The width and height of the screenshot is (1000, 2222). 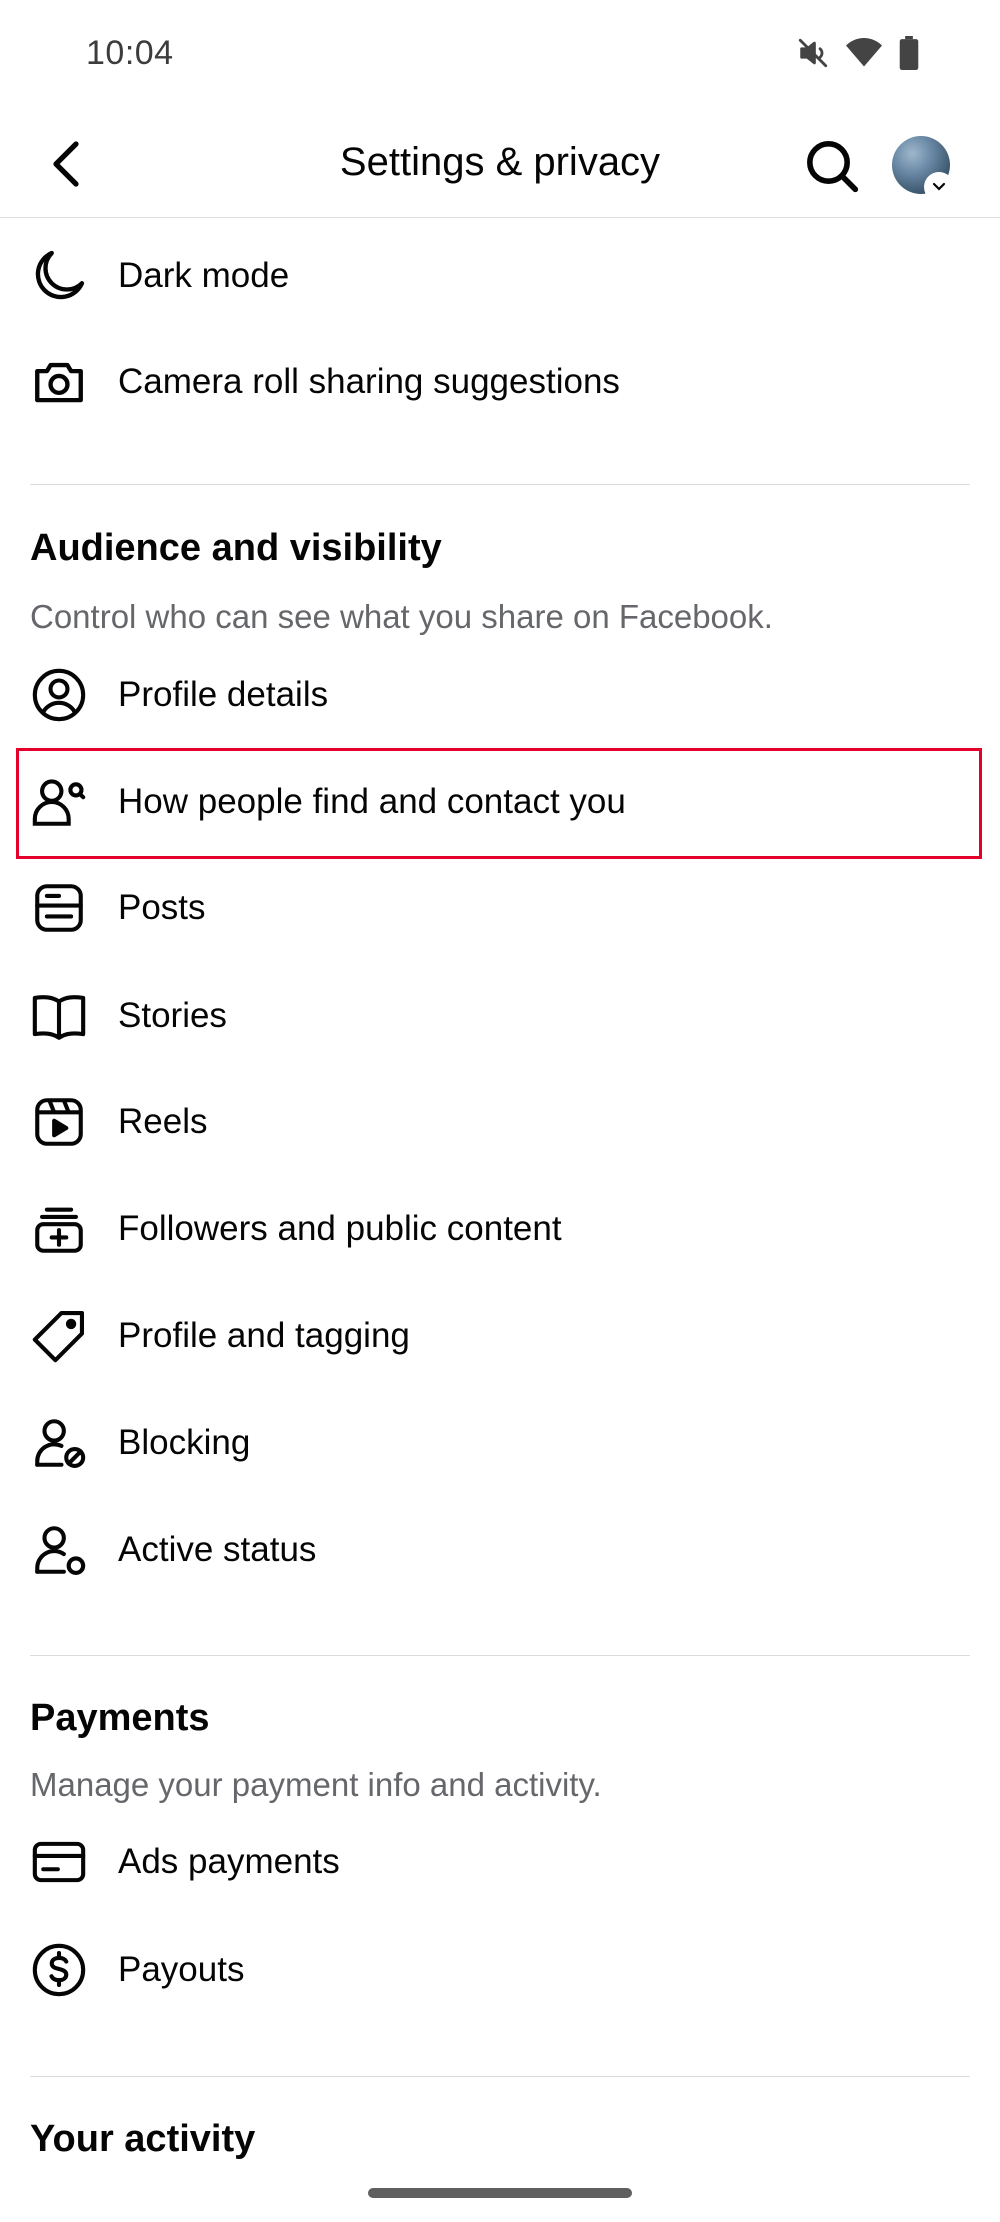 I want to click on list-item-label: Ads payments, so click(x=229, y=1861).